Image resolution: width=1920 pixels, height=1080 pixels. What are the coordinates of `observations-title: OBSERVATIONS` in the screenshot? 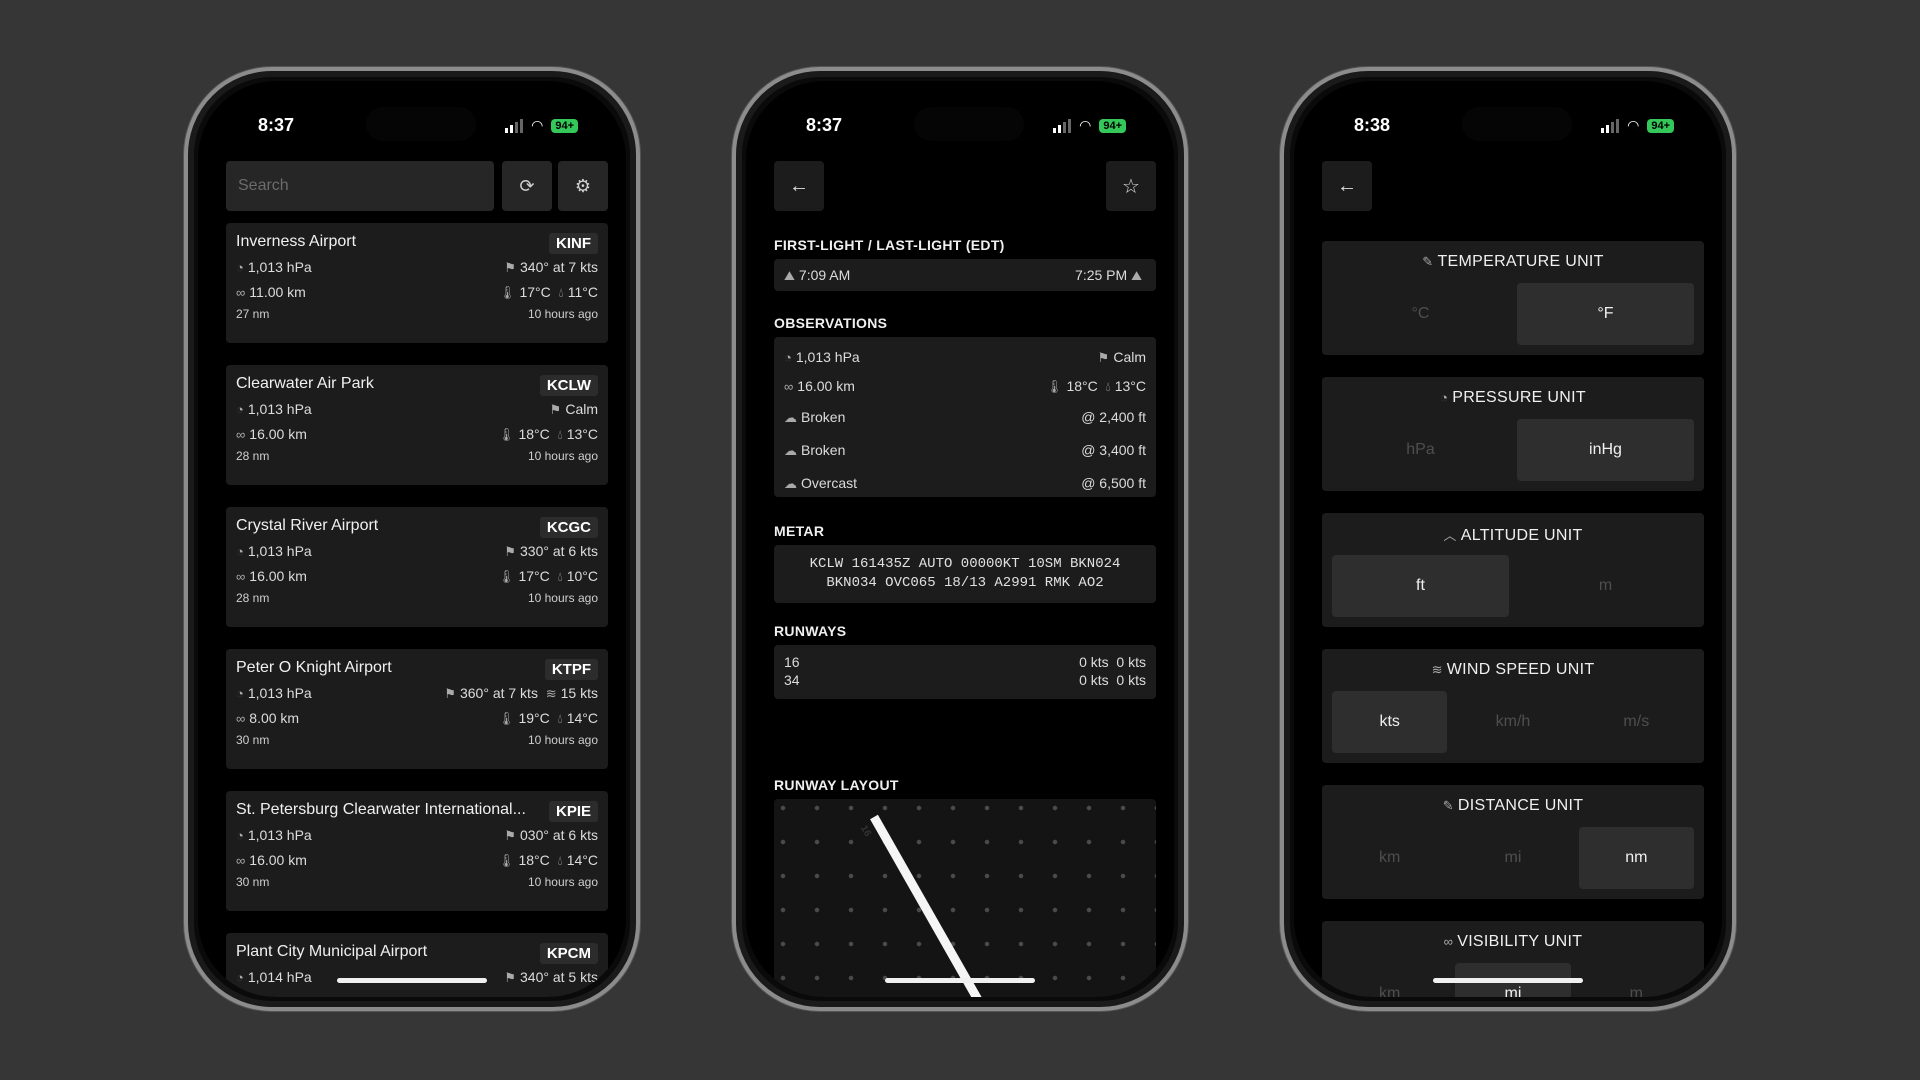 It's located at (831, 323).